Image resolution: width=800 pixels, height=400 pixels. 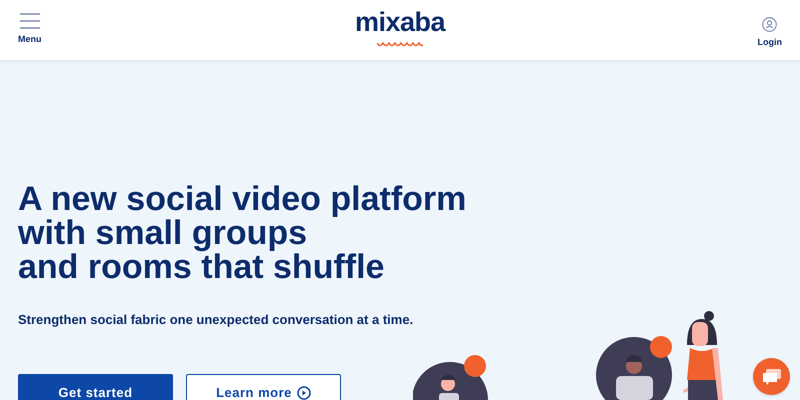 What do you see at coordinates (400, 22) in the screenshot?
I see `logo: mixaba` at bounding box center [400, 22].